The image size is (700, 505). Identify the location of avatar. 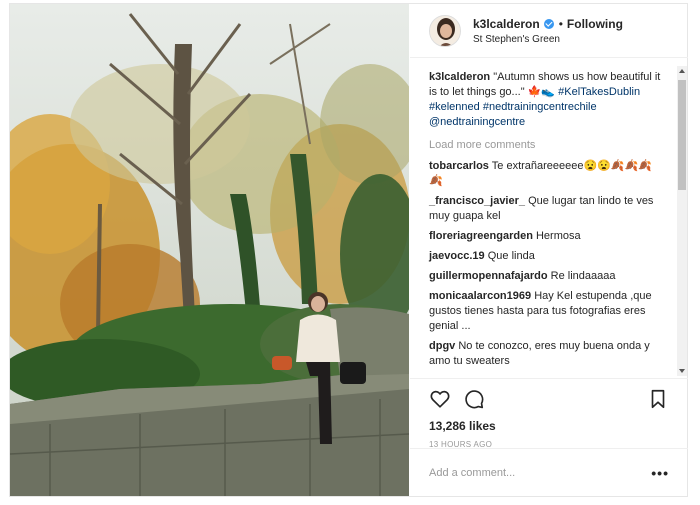
(445, 30).